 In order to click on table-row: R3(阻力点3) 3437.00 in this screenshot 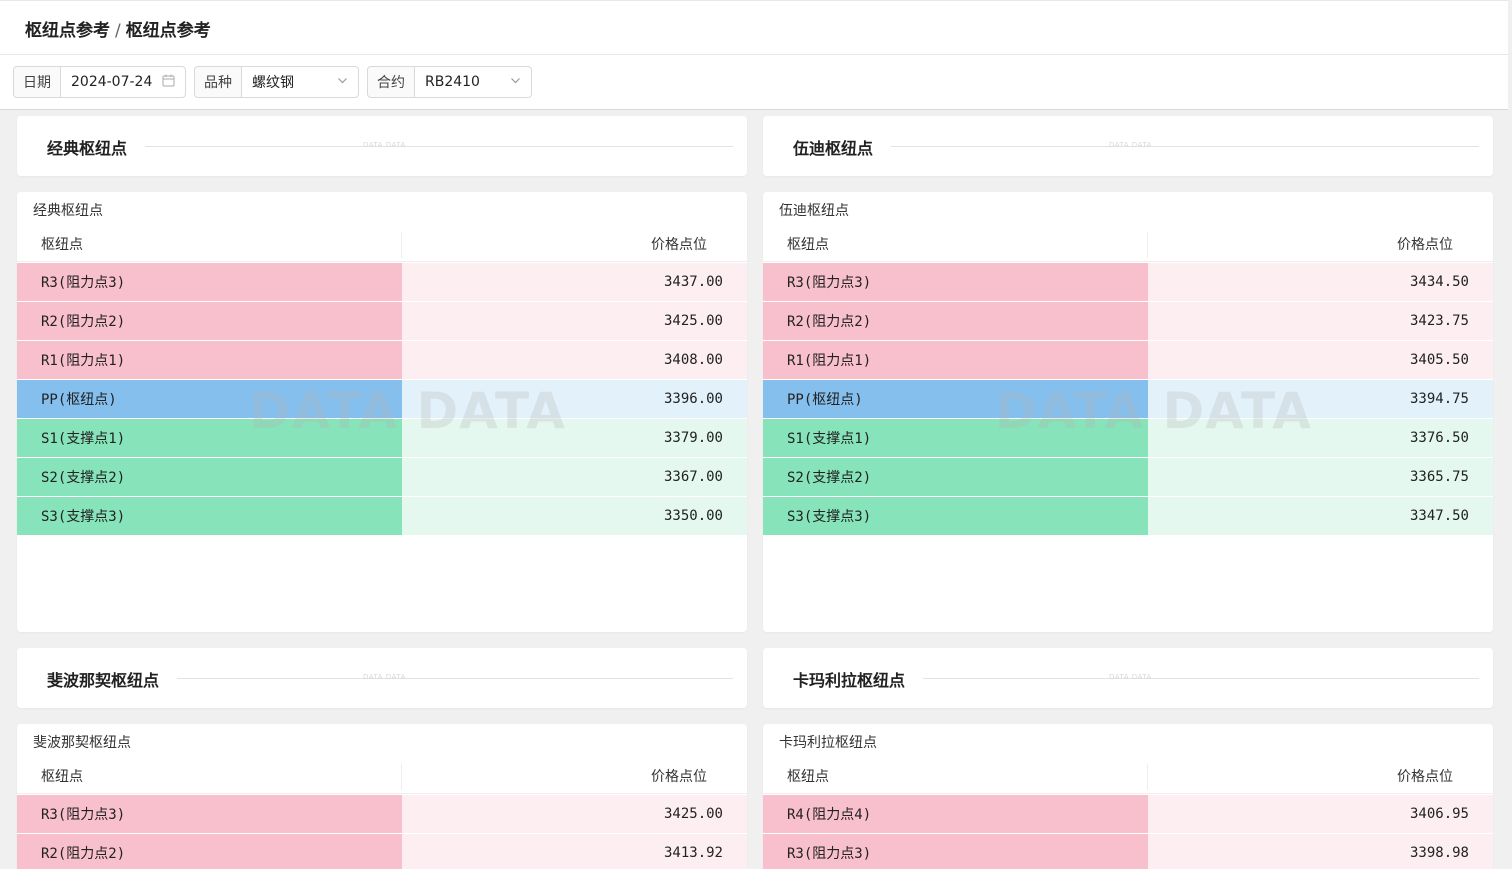, I will do `click(382, 282)`.